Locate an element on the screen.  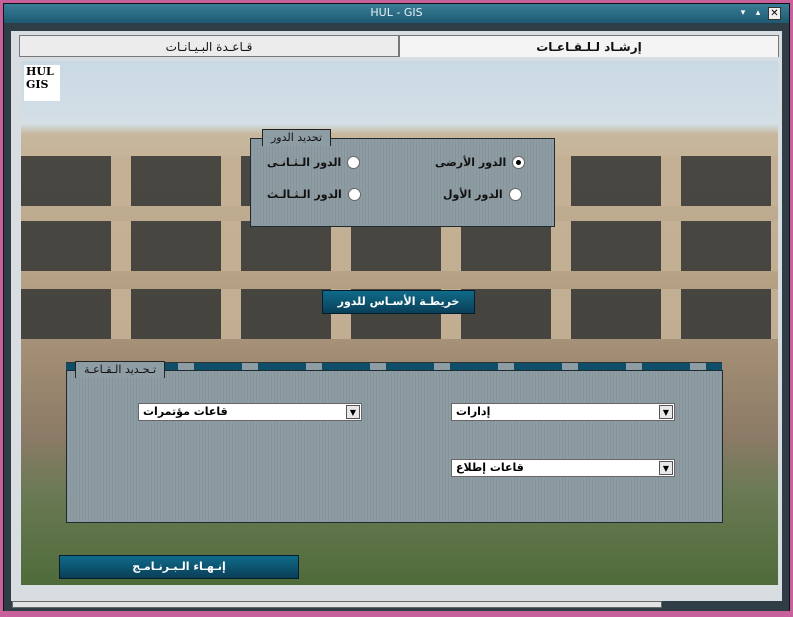
radio-ground-floor: الدور الأرضى is located at coordinates (480, 162).